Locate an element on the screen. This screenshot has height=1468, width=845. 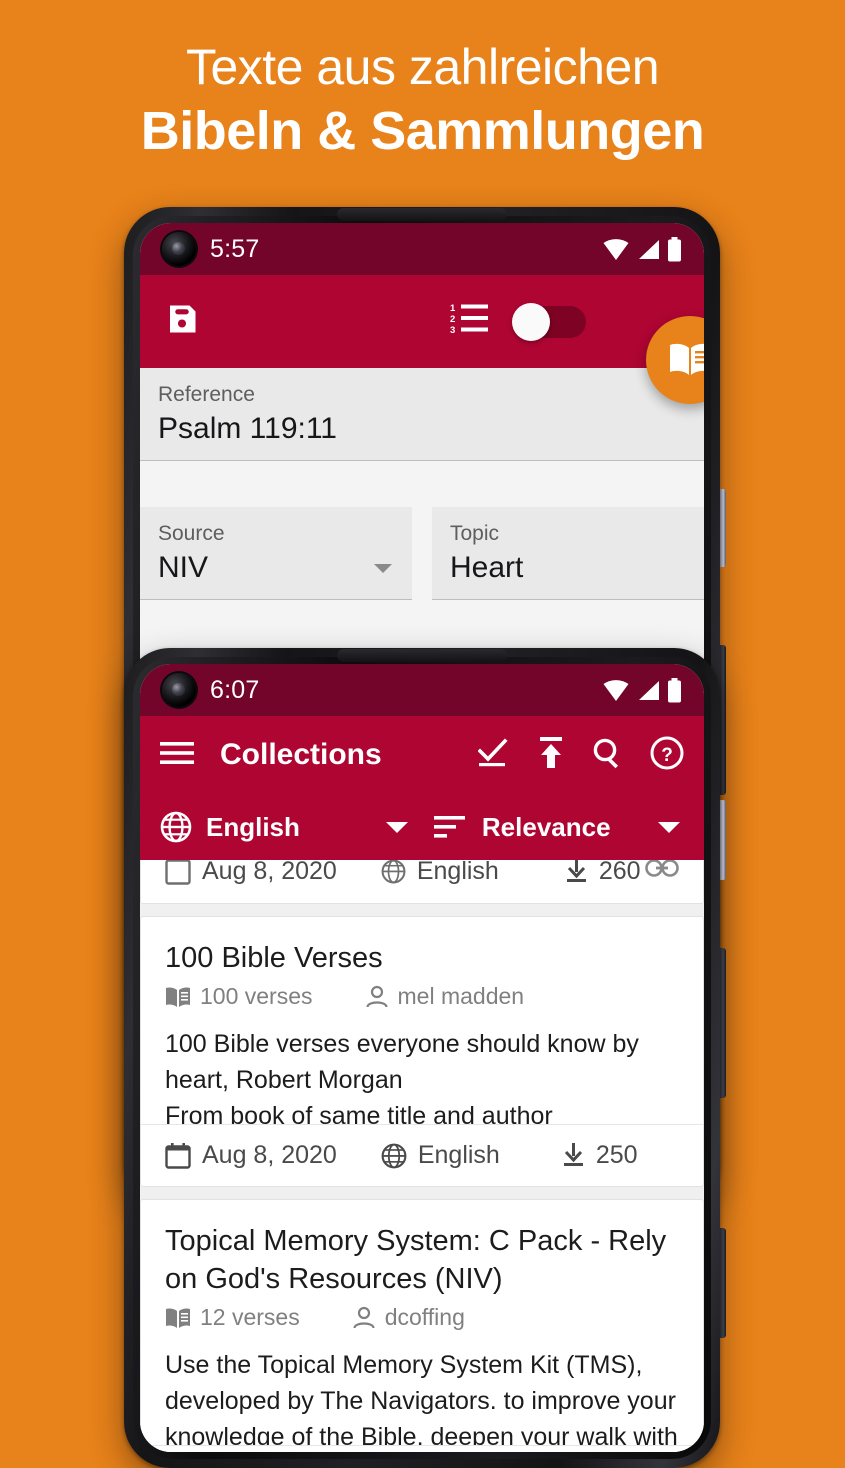
svg-text: 3 is located at coordinates (452, 330).